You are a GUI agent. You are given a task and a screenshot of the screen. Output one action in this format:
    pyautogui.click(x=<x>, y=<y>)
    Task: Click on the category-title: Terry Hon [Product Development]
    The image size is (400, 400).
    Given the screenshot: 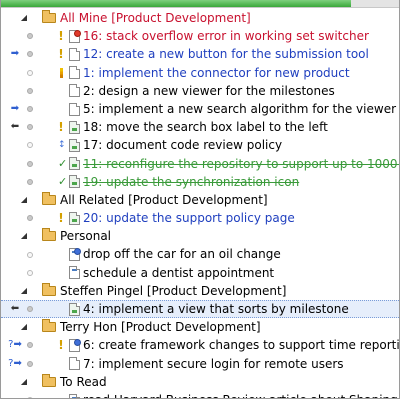 What is the action you would take?
    pyautogui.click(x=160, y=327)
    